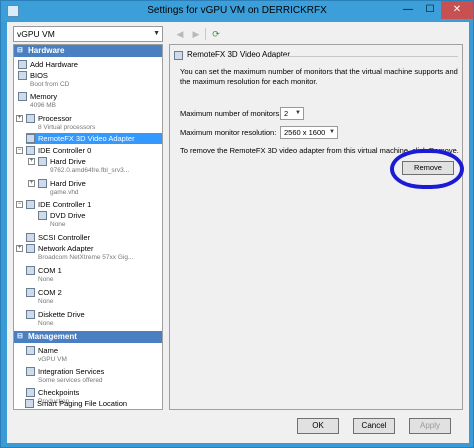 The image size is (474, 448). Describe the element at coordinates (46, 279) in the screenshot. I see `com1-sub: None` at that location.